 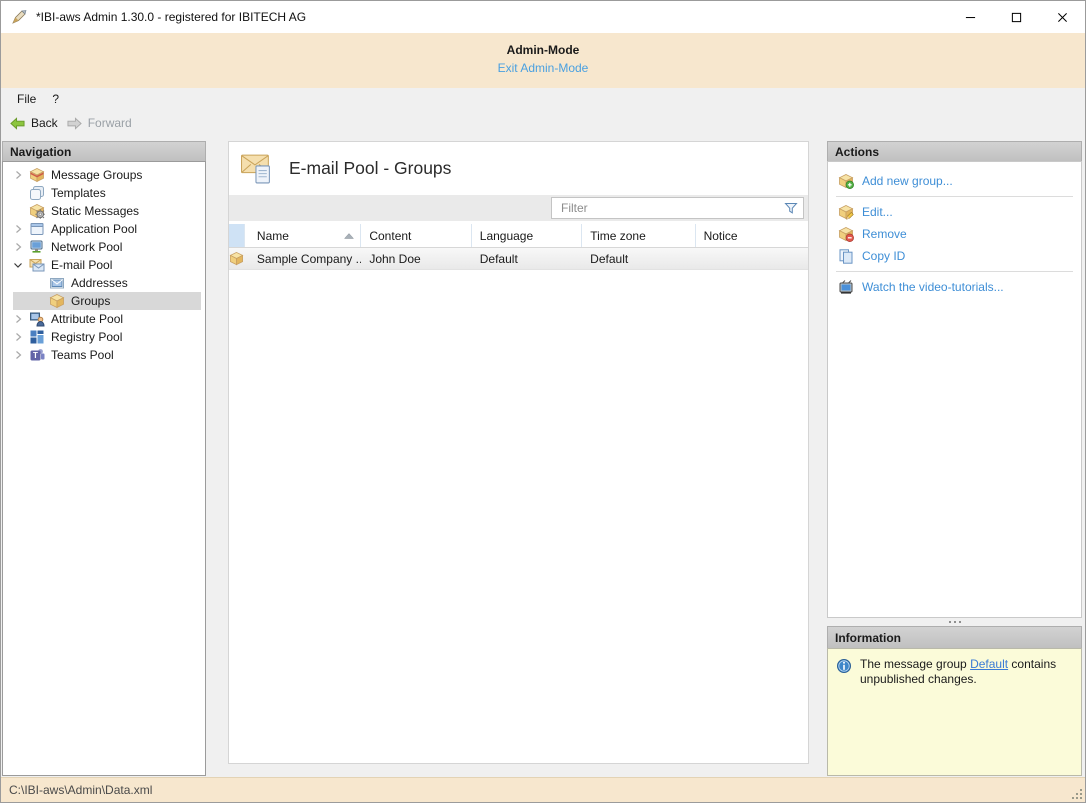 I want to click on column-header-label: Time zone, so click(x=618, y=235).